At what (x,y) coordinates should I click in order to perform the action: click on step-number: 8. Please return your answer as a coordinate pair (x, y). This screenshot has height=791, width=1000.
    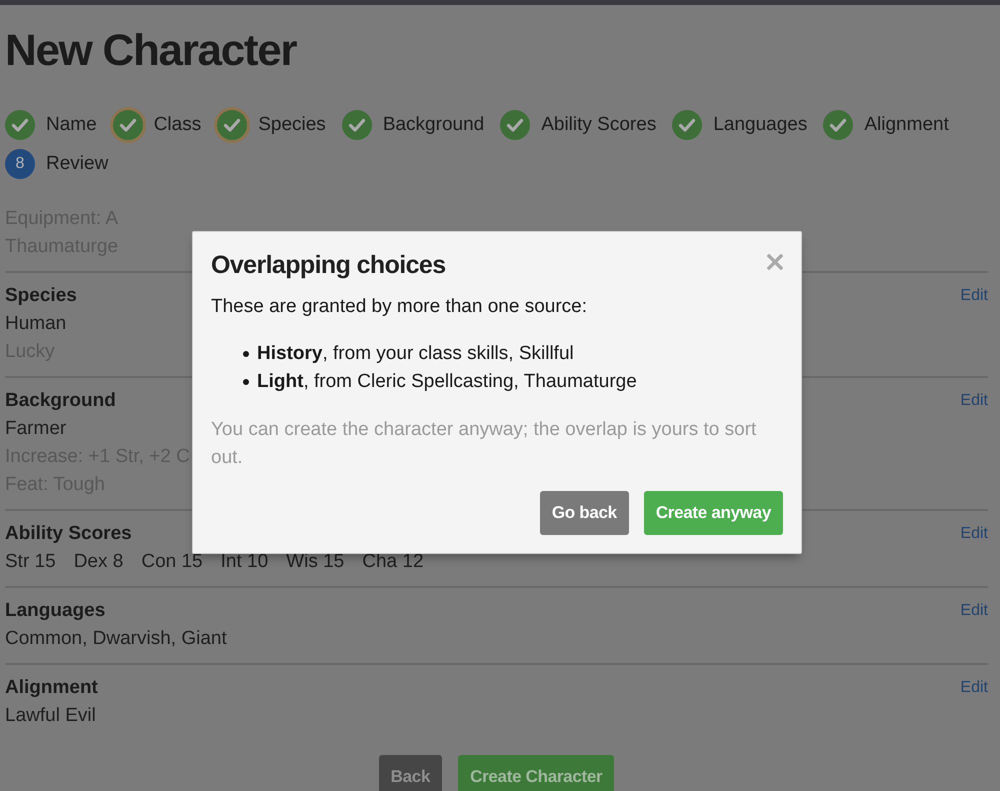
    Looking at the image, I should click on (20, 164).